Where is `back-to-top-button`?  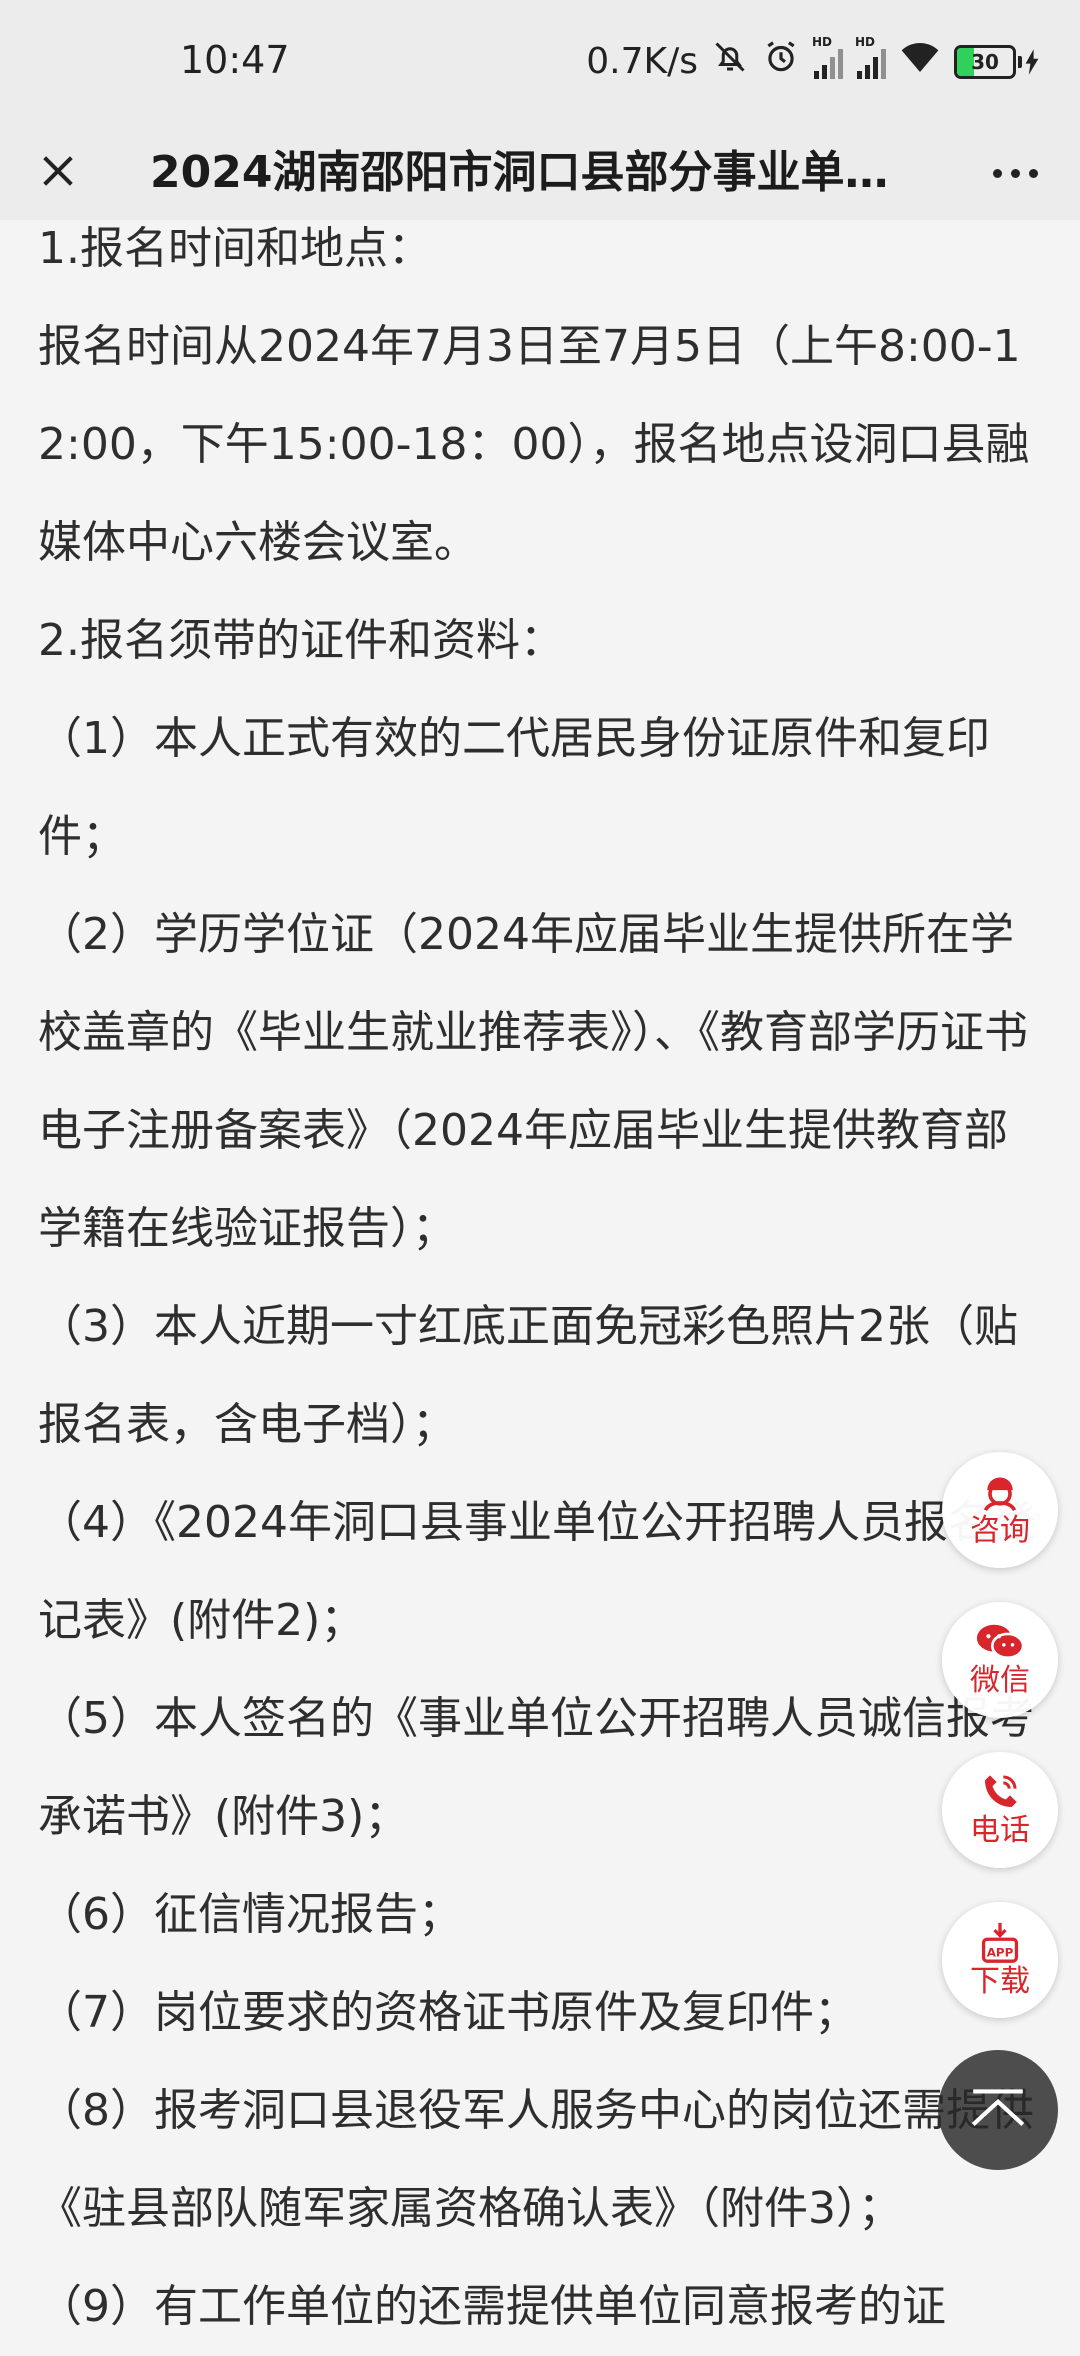 back-to-top-button is located at coordinates (998, 2110).